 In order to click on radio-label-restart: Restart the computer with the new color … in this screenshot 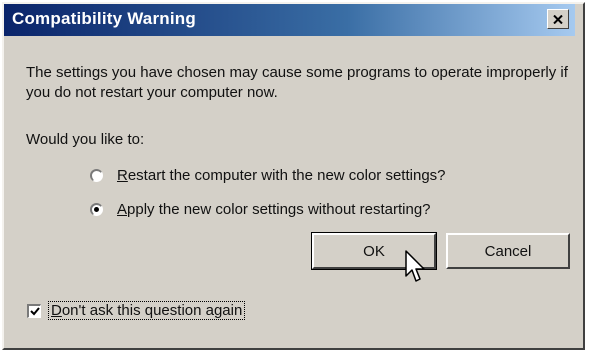, I will do `click(281, 175)`.